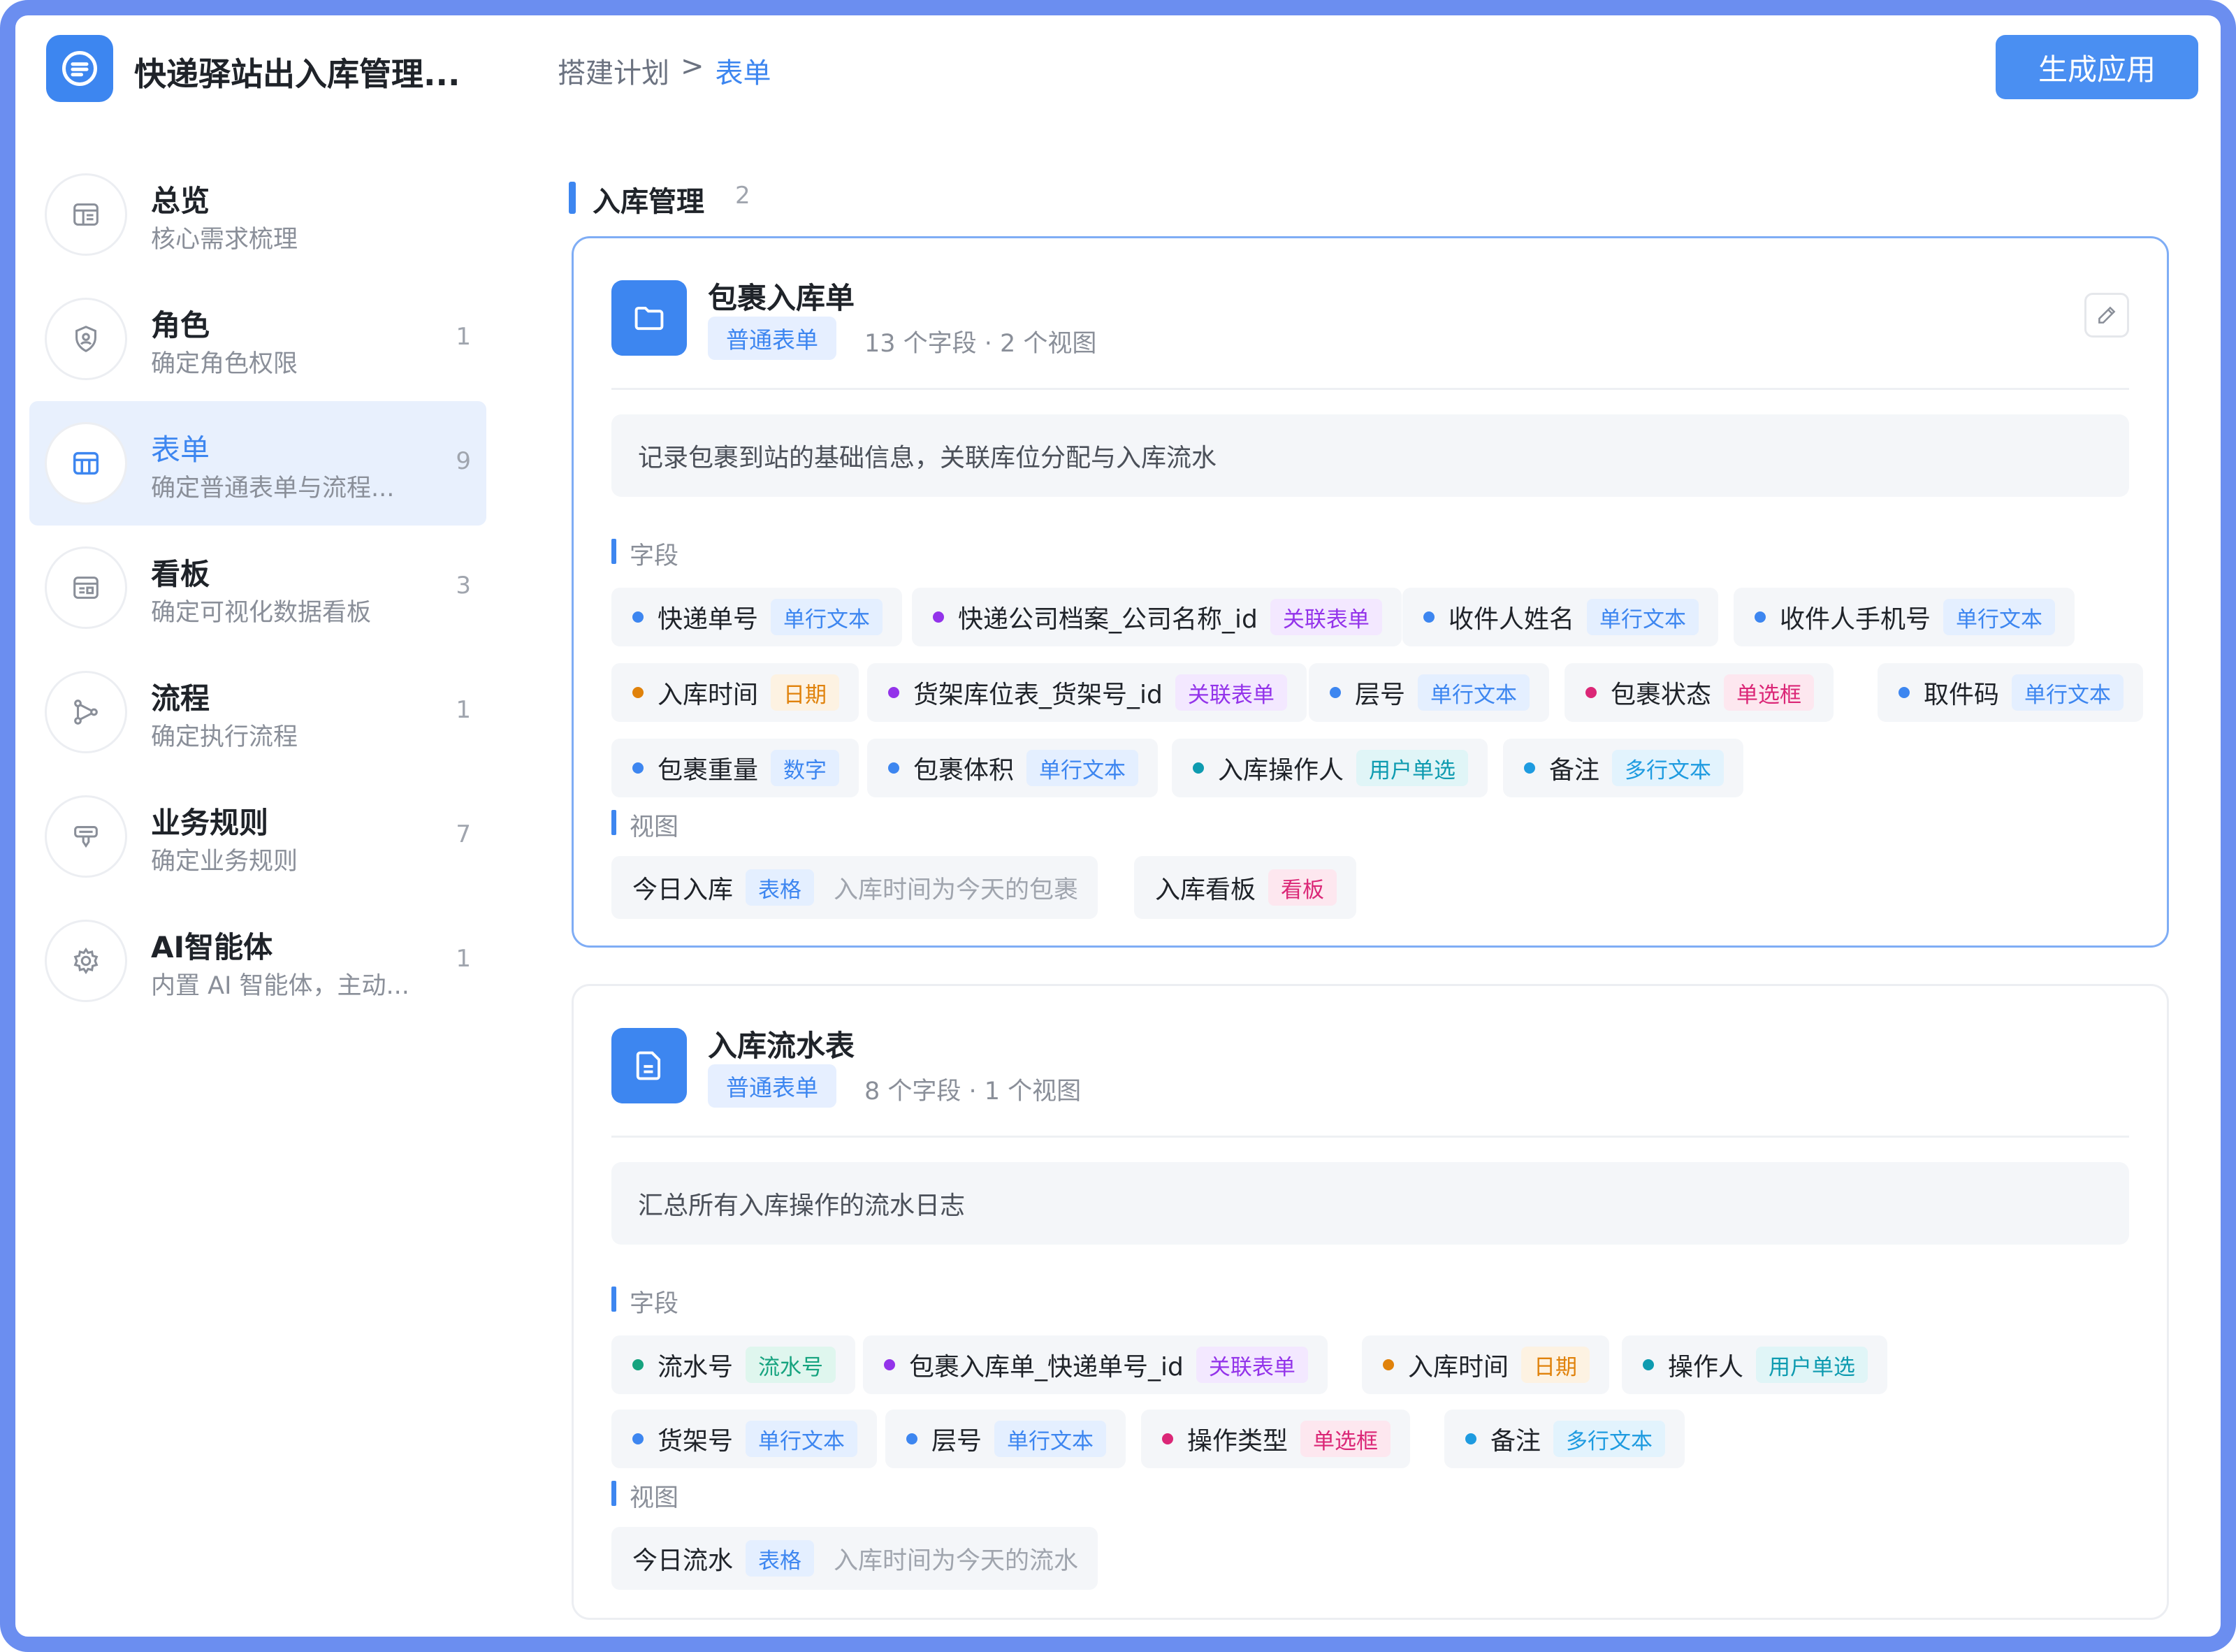  I want to click on sidebar-item-label: AI智能体, so click(212, 947).